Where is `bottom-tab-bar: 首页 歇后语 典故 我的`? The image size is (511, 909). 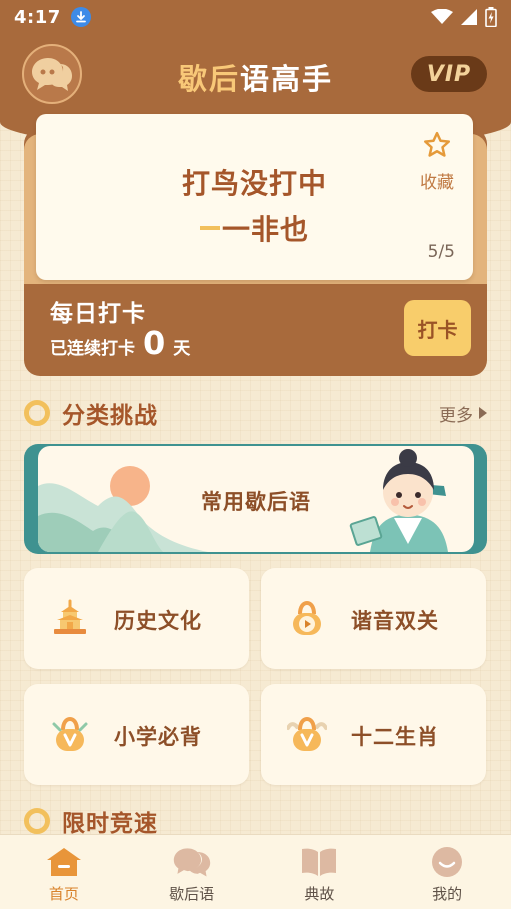
bottom-tab-bar: 首页 歇后语 典故 我的 is located at coordinates (255, 871).